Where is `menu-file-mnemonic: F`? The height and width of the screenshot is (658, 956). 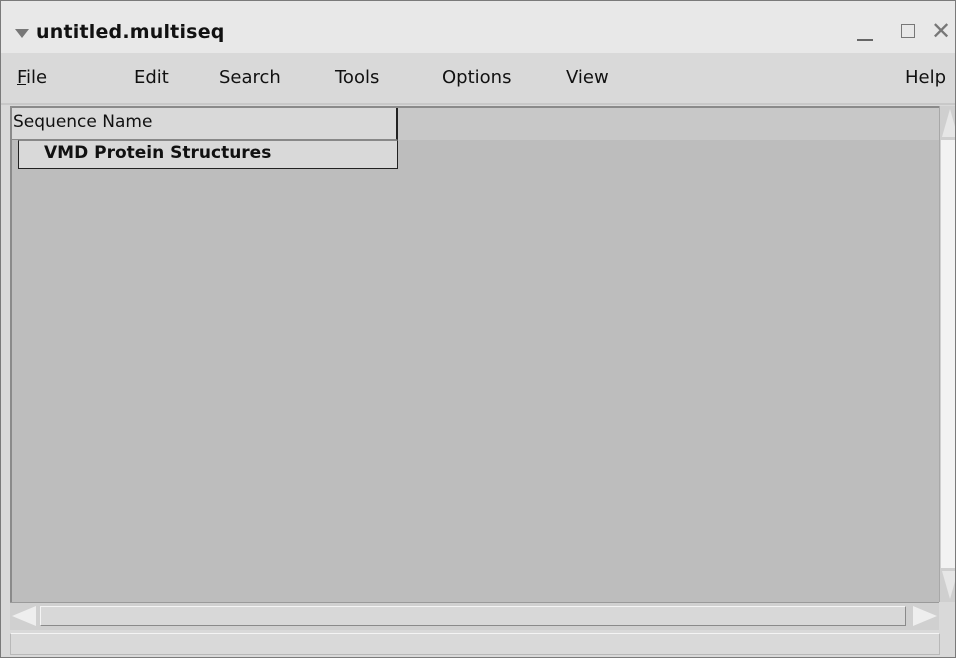 menu-file-mnemonic: F is located at coordinates (22, 77).